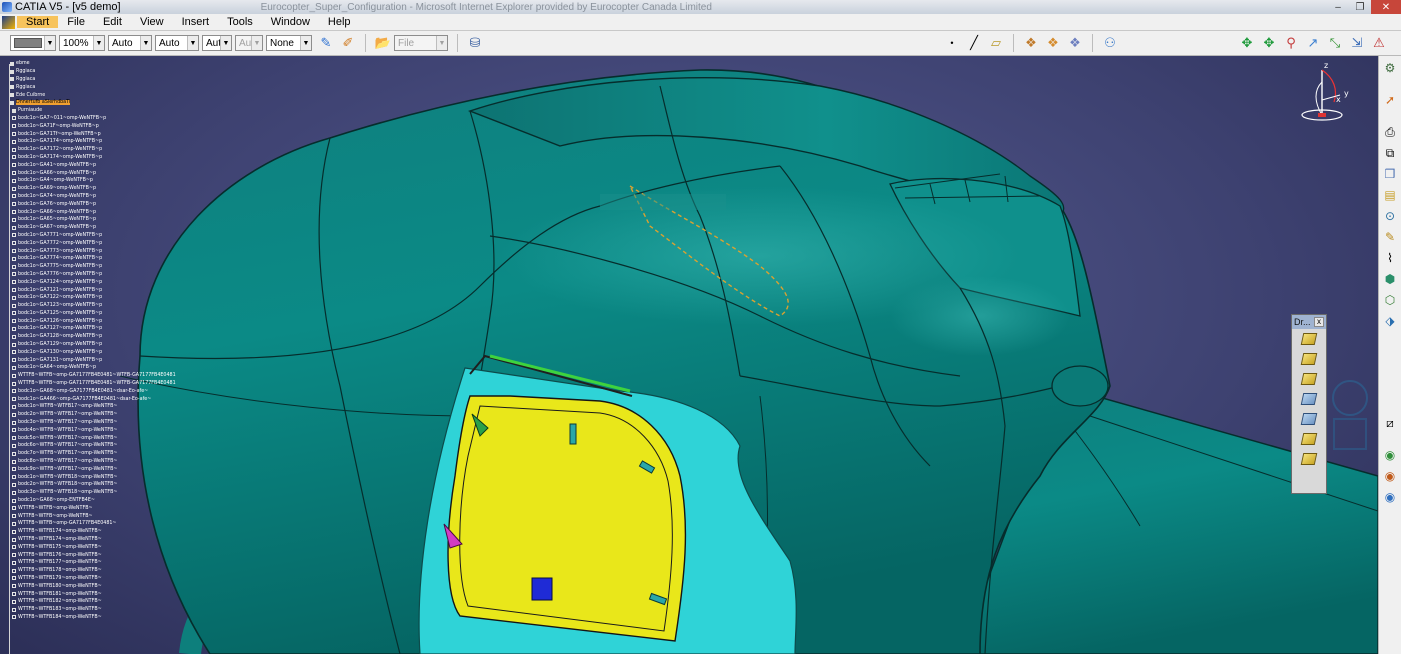 The height and width of the screenshot is (654, 1401). I want to click on auxiliary-view-button, so click(1309, 379).